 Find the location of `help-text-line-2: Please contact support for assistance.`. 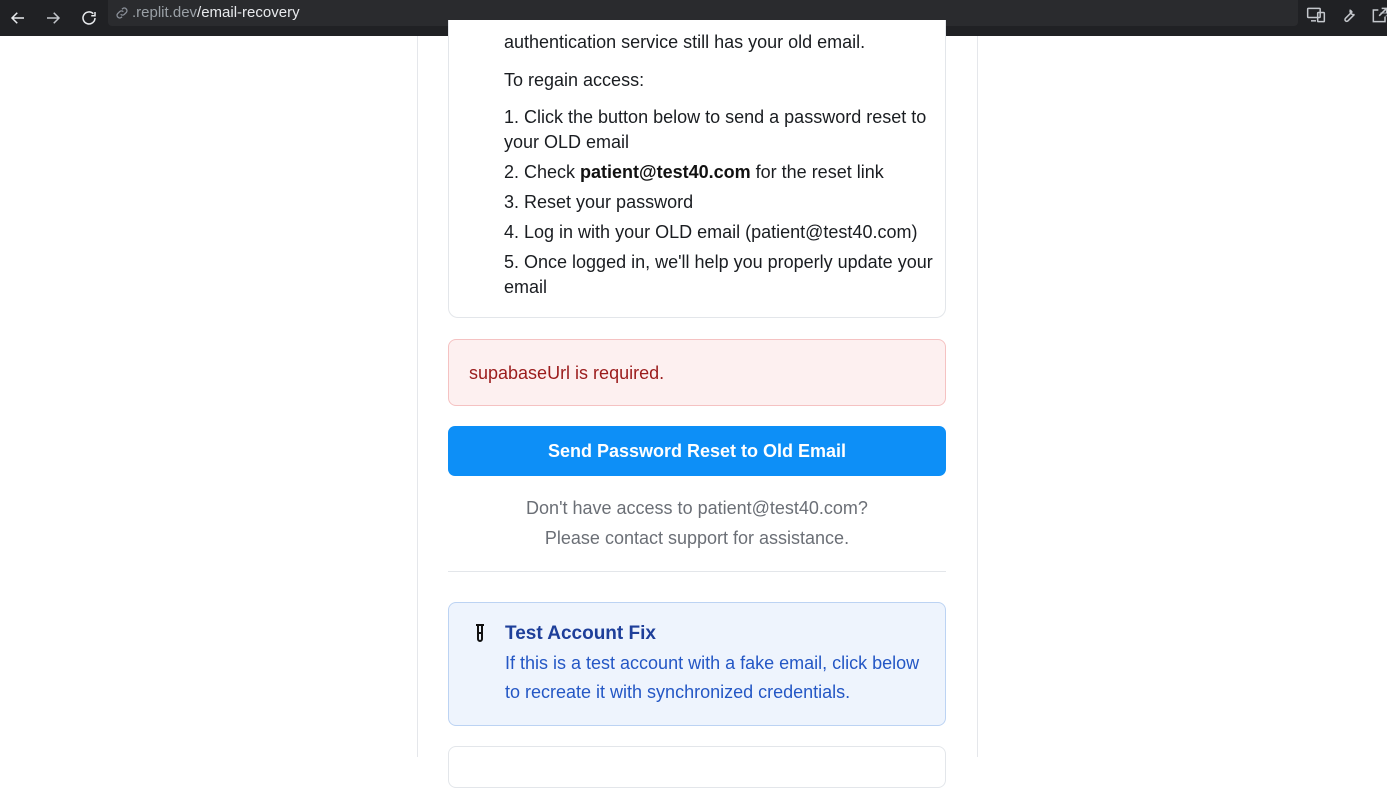

help-text-line-2: Please contact support for assistance. is located at coordinates (697, 538).